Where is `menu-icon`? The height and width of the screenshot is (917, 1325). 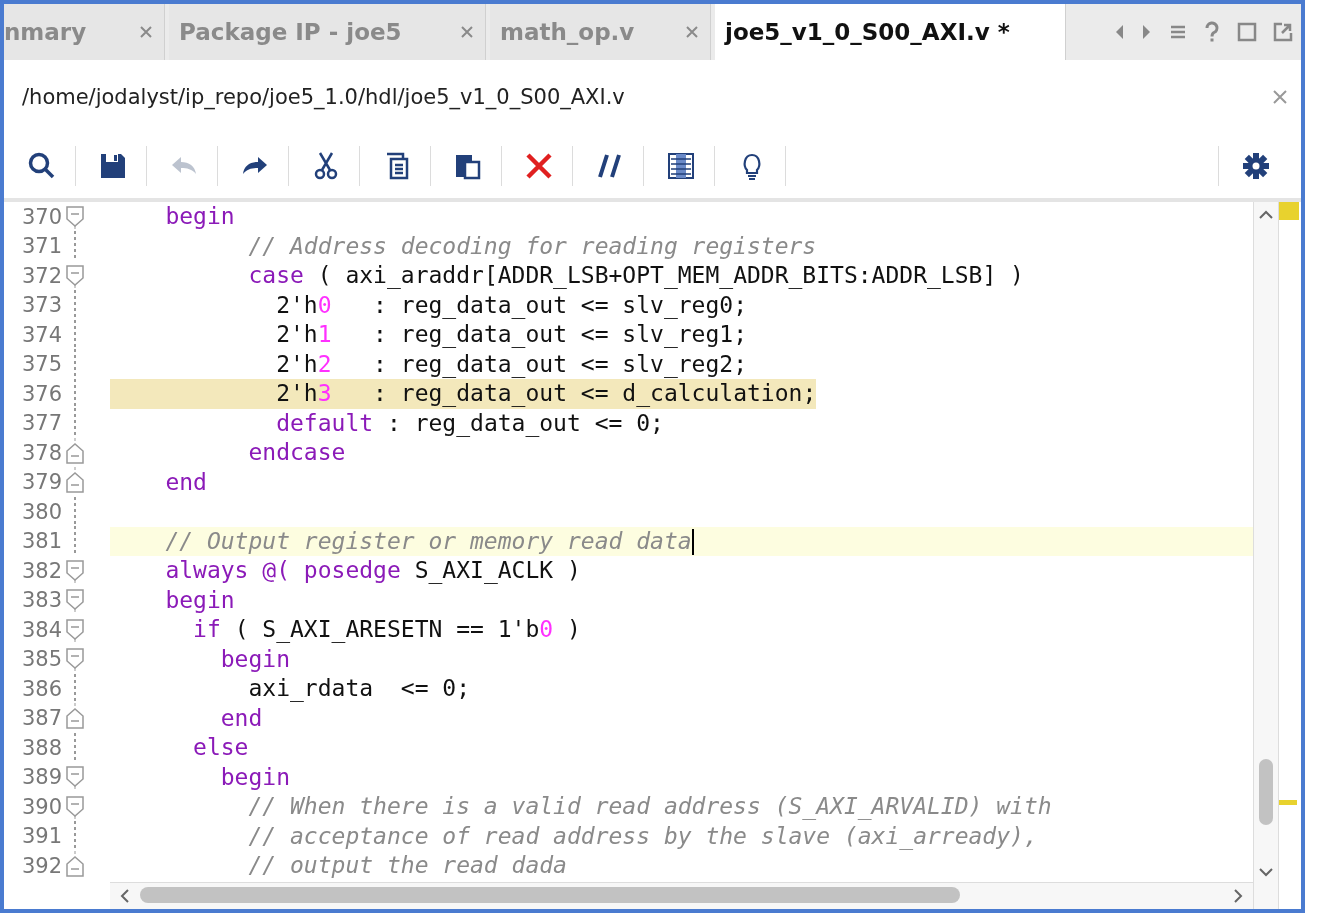
menu-icon is located at coordinates (1178, 32).